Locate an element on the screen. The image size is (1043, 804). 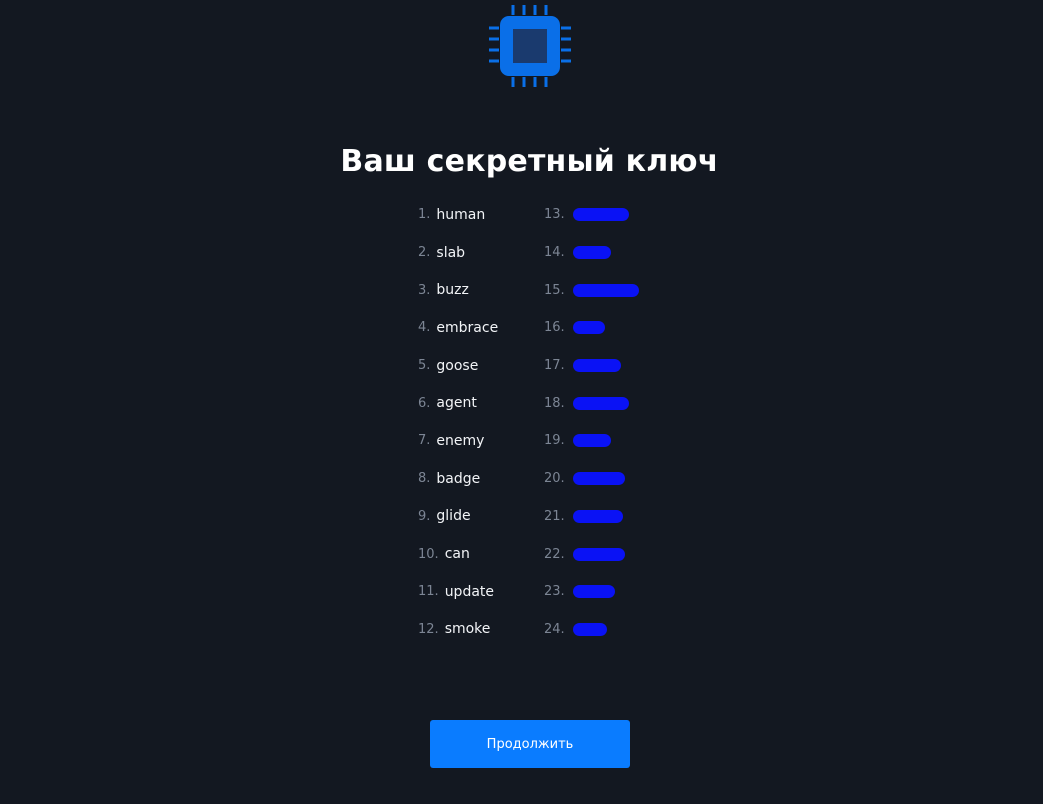
seed-word-item: 5. goose is located at coordinates (458, 366).